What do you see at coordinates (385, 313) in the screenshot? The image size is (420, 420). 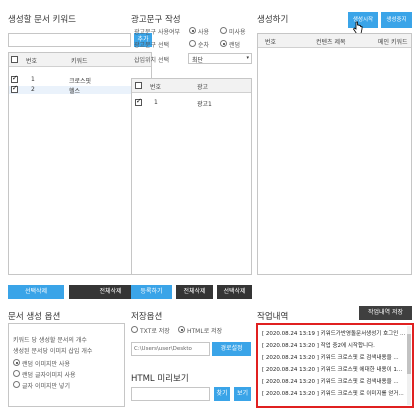 I see `save-log-button: 작업내역 저장` at bounding box center [385, 313].